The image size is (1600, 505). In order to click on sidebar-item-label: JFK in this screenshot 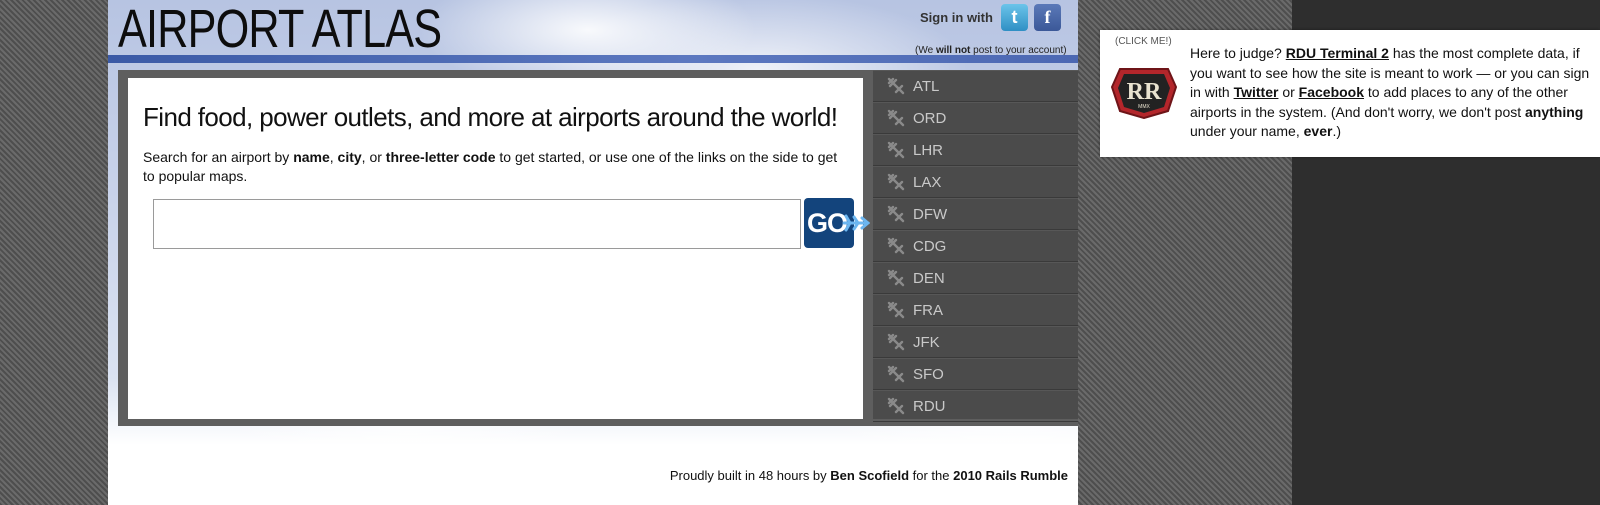, I will do `click(926, 342)`.